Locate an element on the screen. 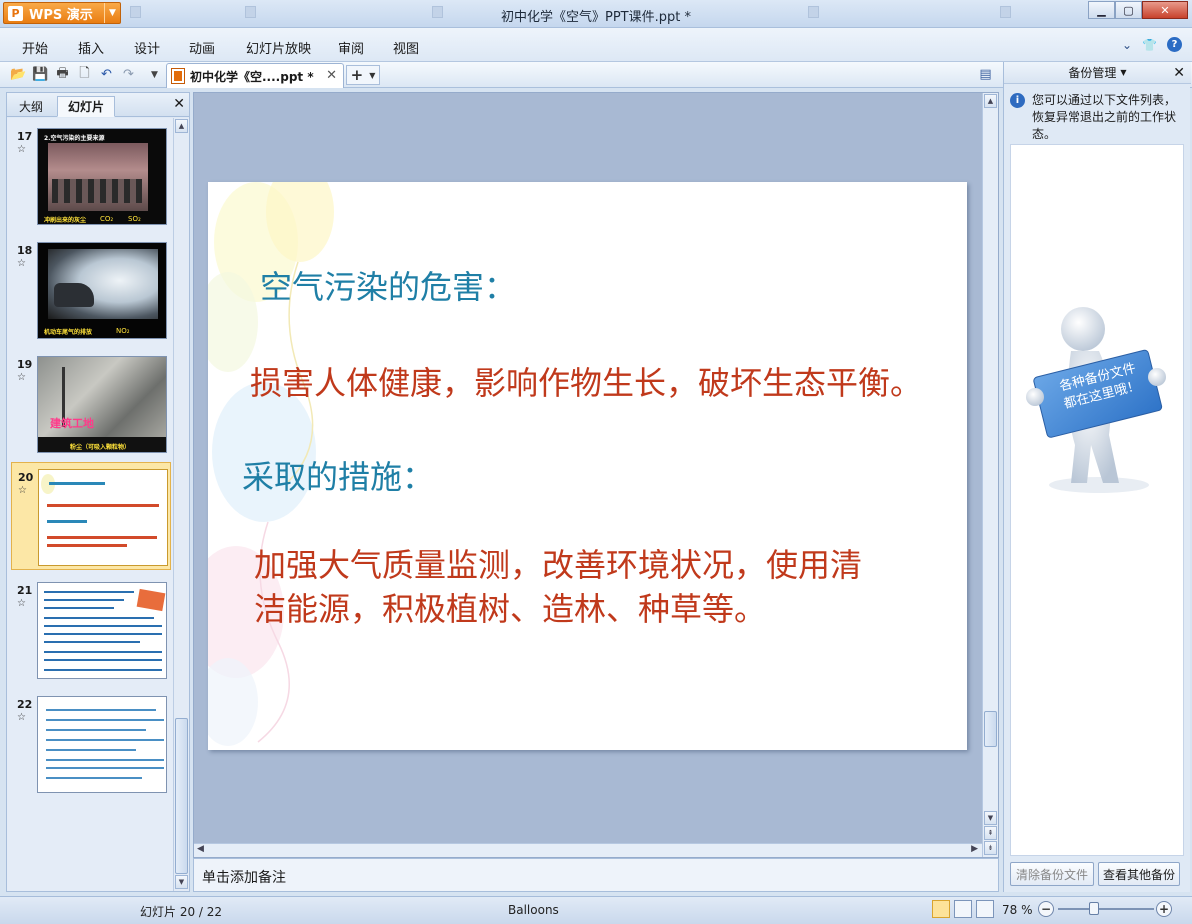 Image resolution: width=1192 pixels, height=924 pixels. skin-shirt-icon: 👕 is located at coordinates (1149, 45).